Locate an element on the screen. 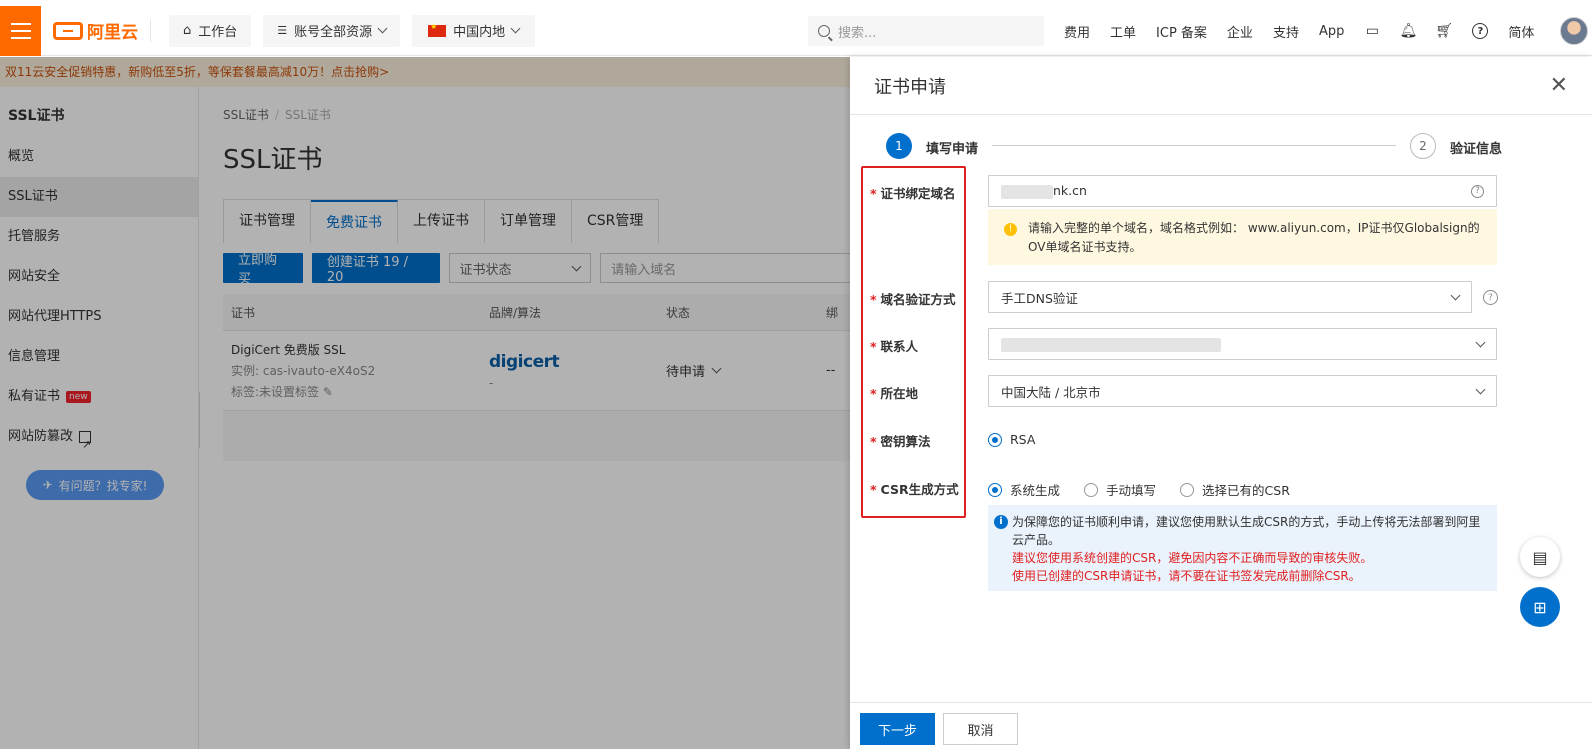 The image size is (1592, 749). cart-icon: 🛒︎ is located at coordinates (1444, 31).